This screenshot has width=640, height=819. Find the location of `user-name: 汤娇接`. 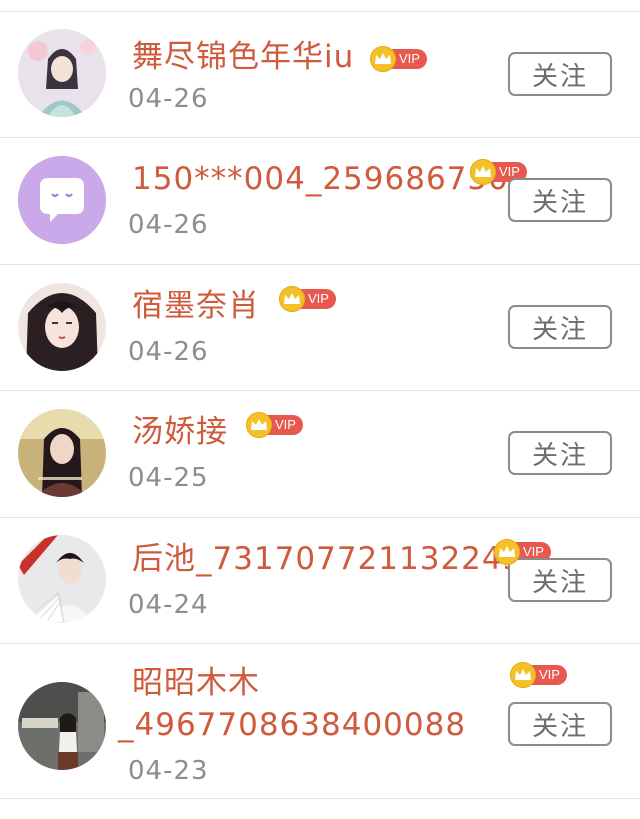

user-name: 汤娇接 is located at coordinates (180, 432).